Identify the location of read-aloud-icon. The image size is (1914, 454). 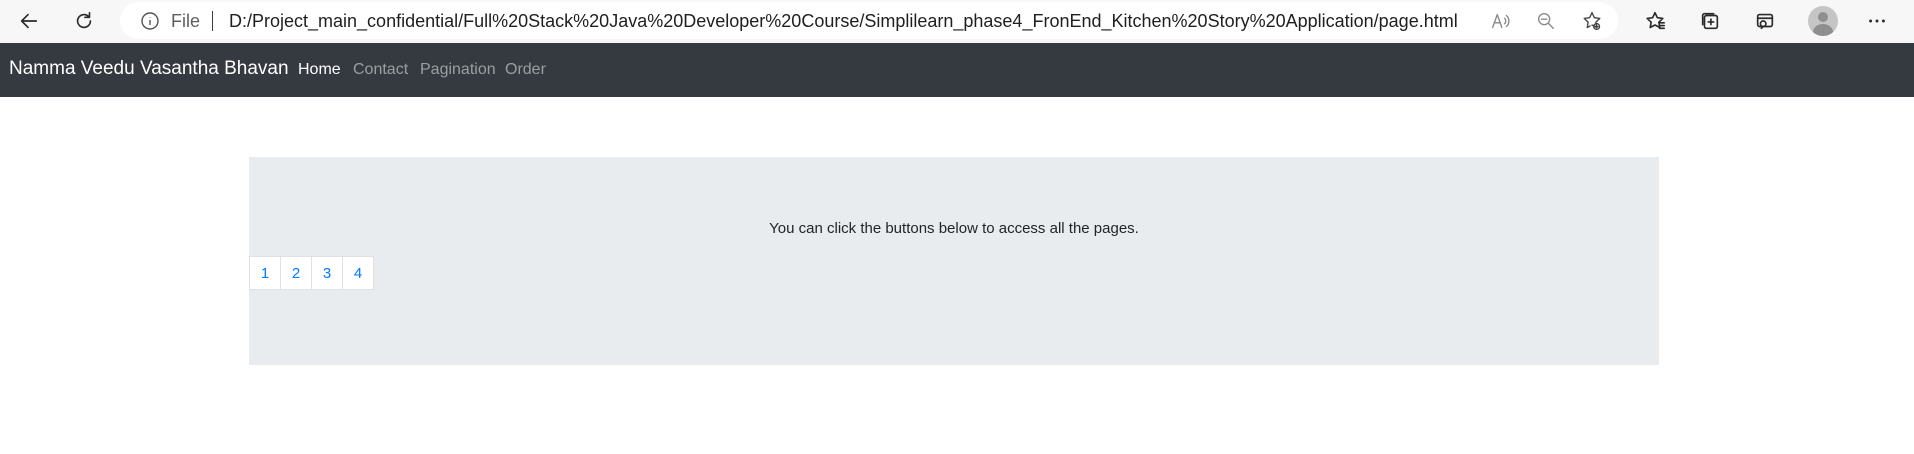
(1500, 21).